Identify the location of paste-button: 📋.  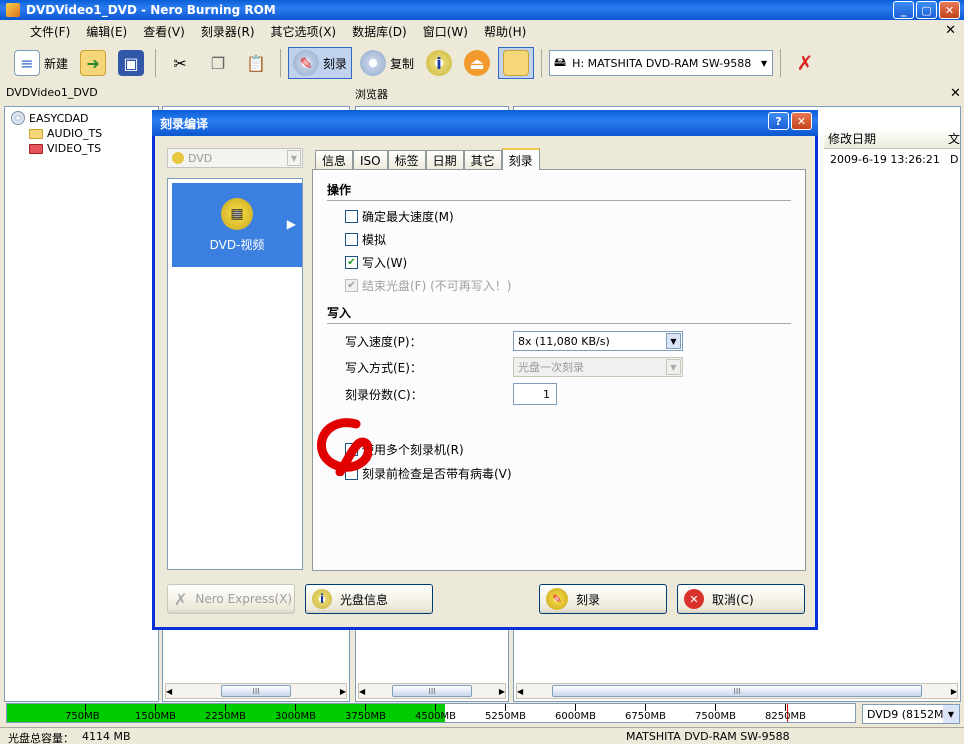
(256, 63).